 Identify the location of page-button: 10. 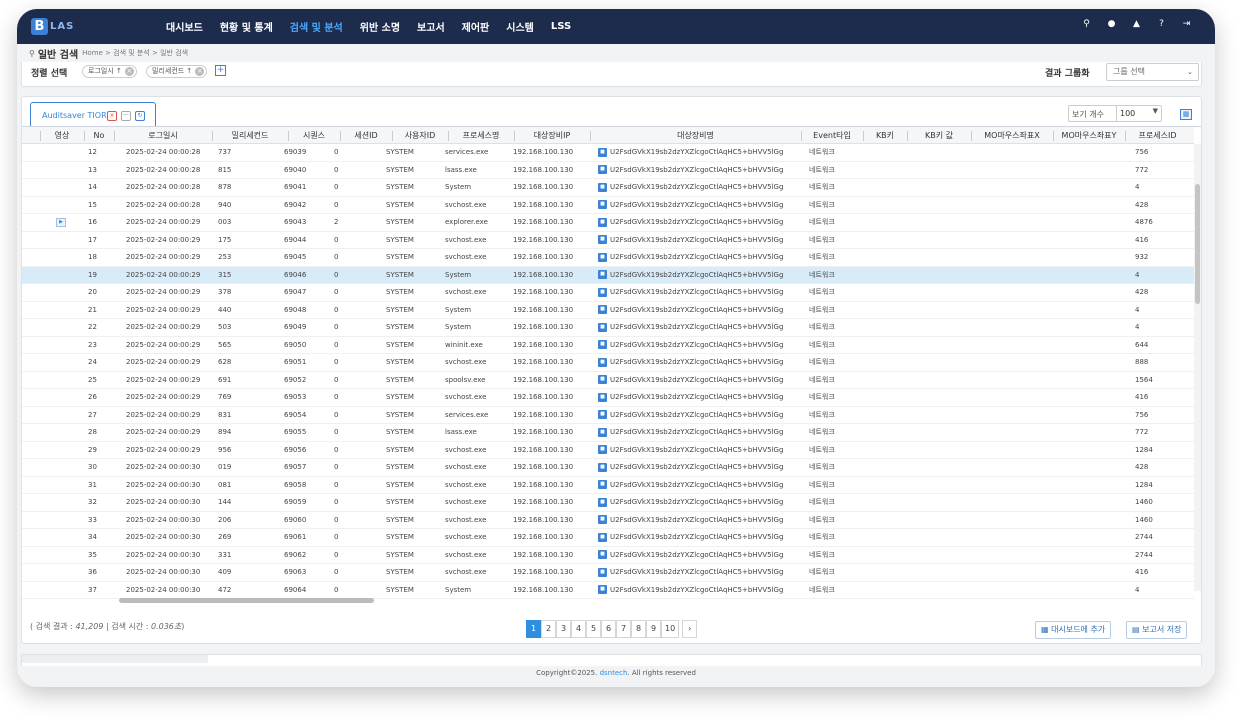
(670, 629).